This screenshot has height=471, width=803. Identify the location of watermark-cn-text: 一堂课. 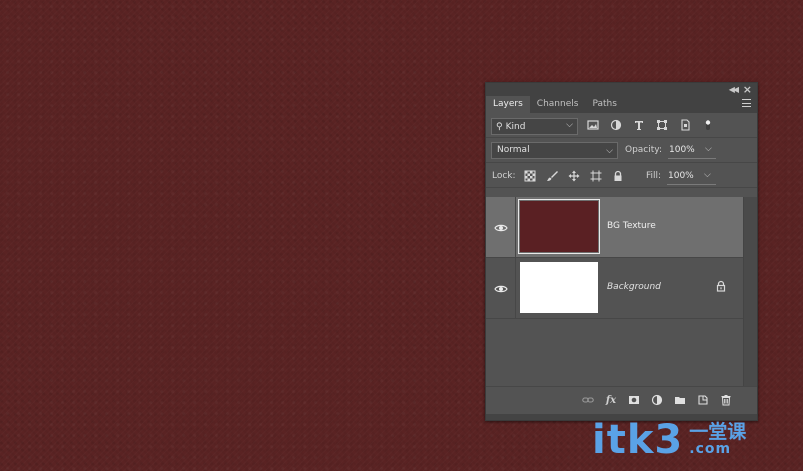
(718, 432).